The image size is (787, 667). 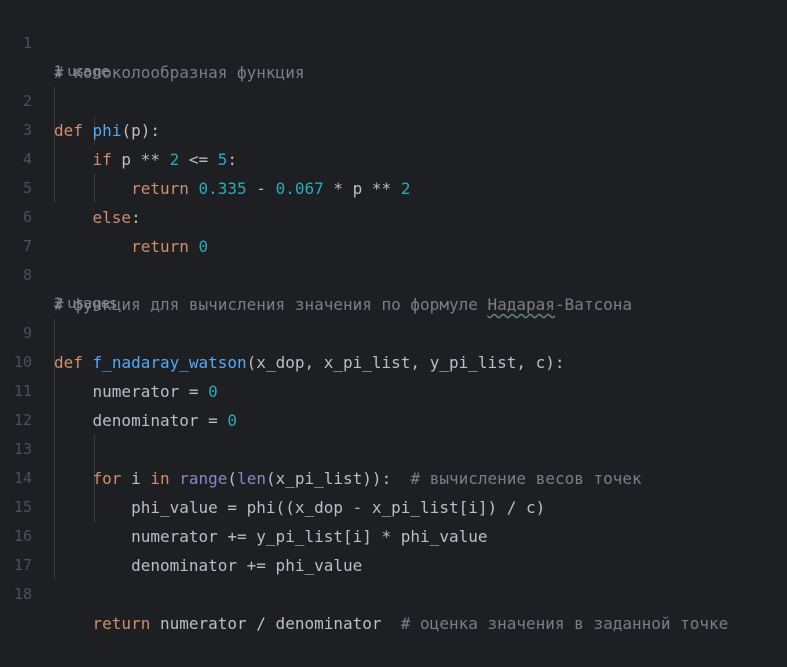 I want to click on code-line-11: 11 denominator = 0, so click(x=393, y=389).